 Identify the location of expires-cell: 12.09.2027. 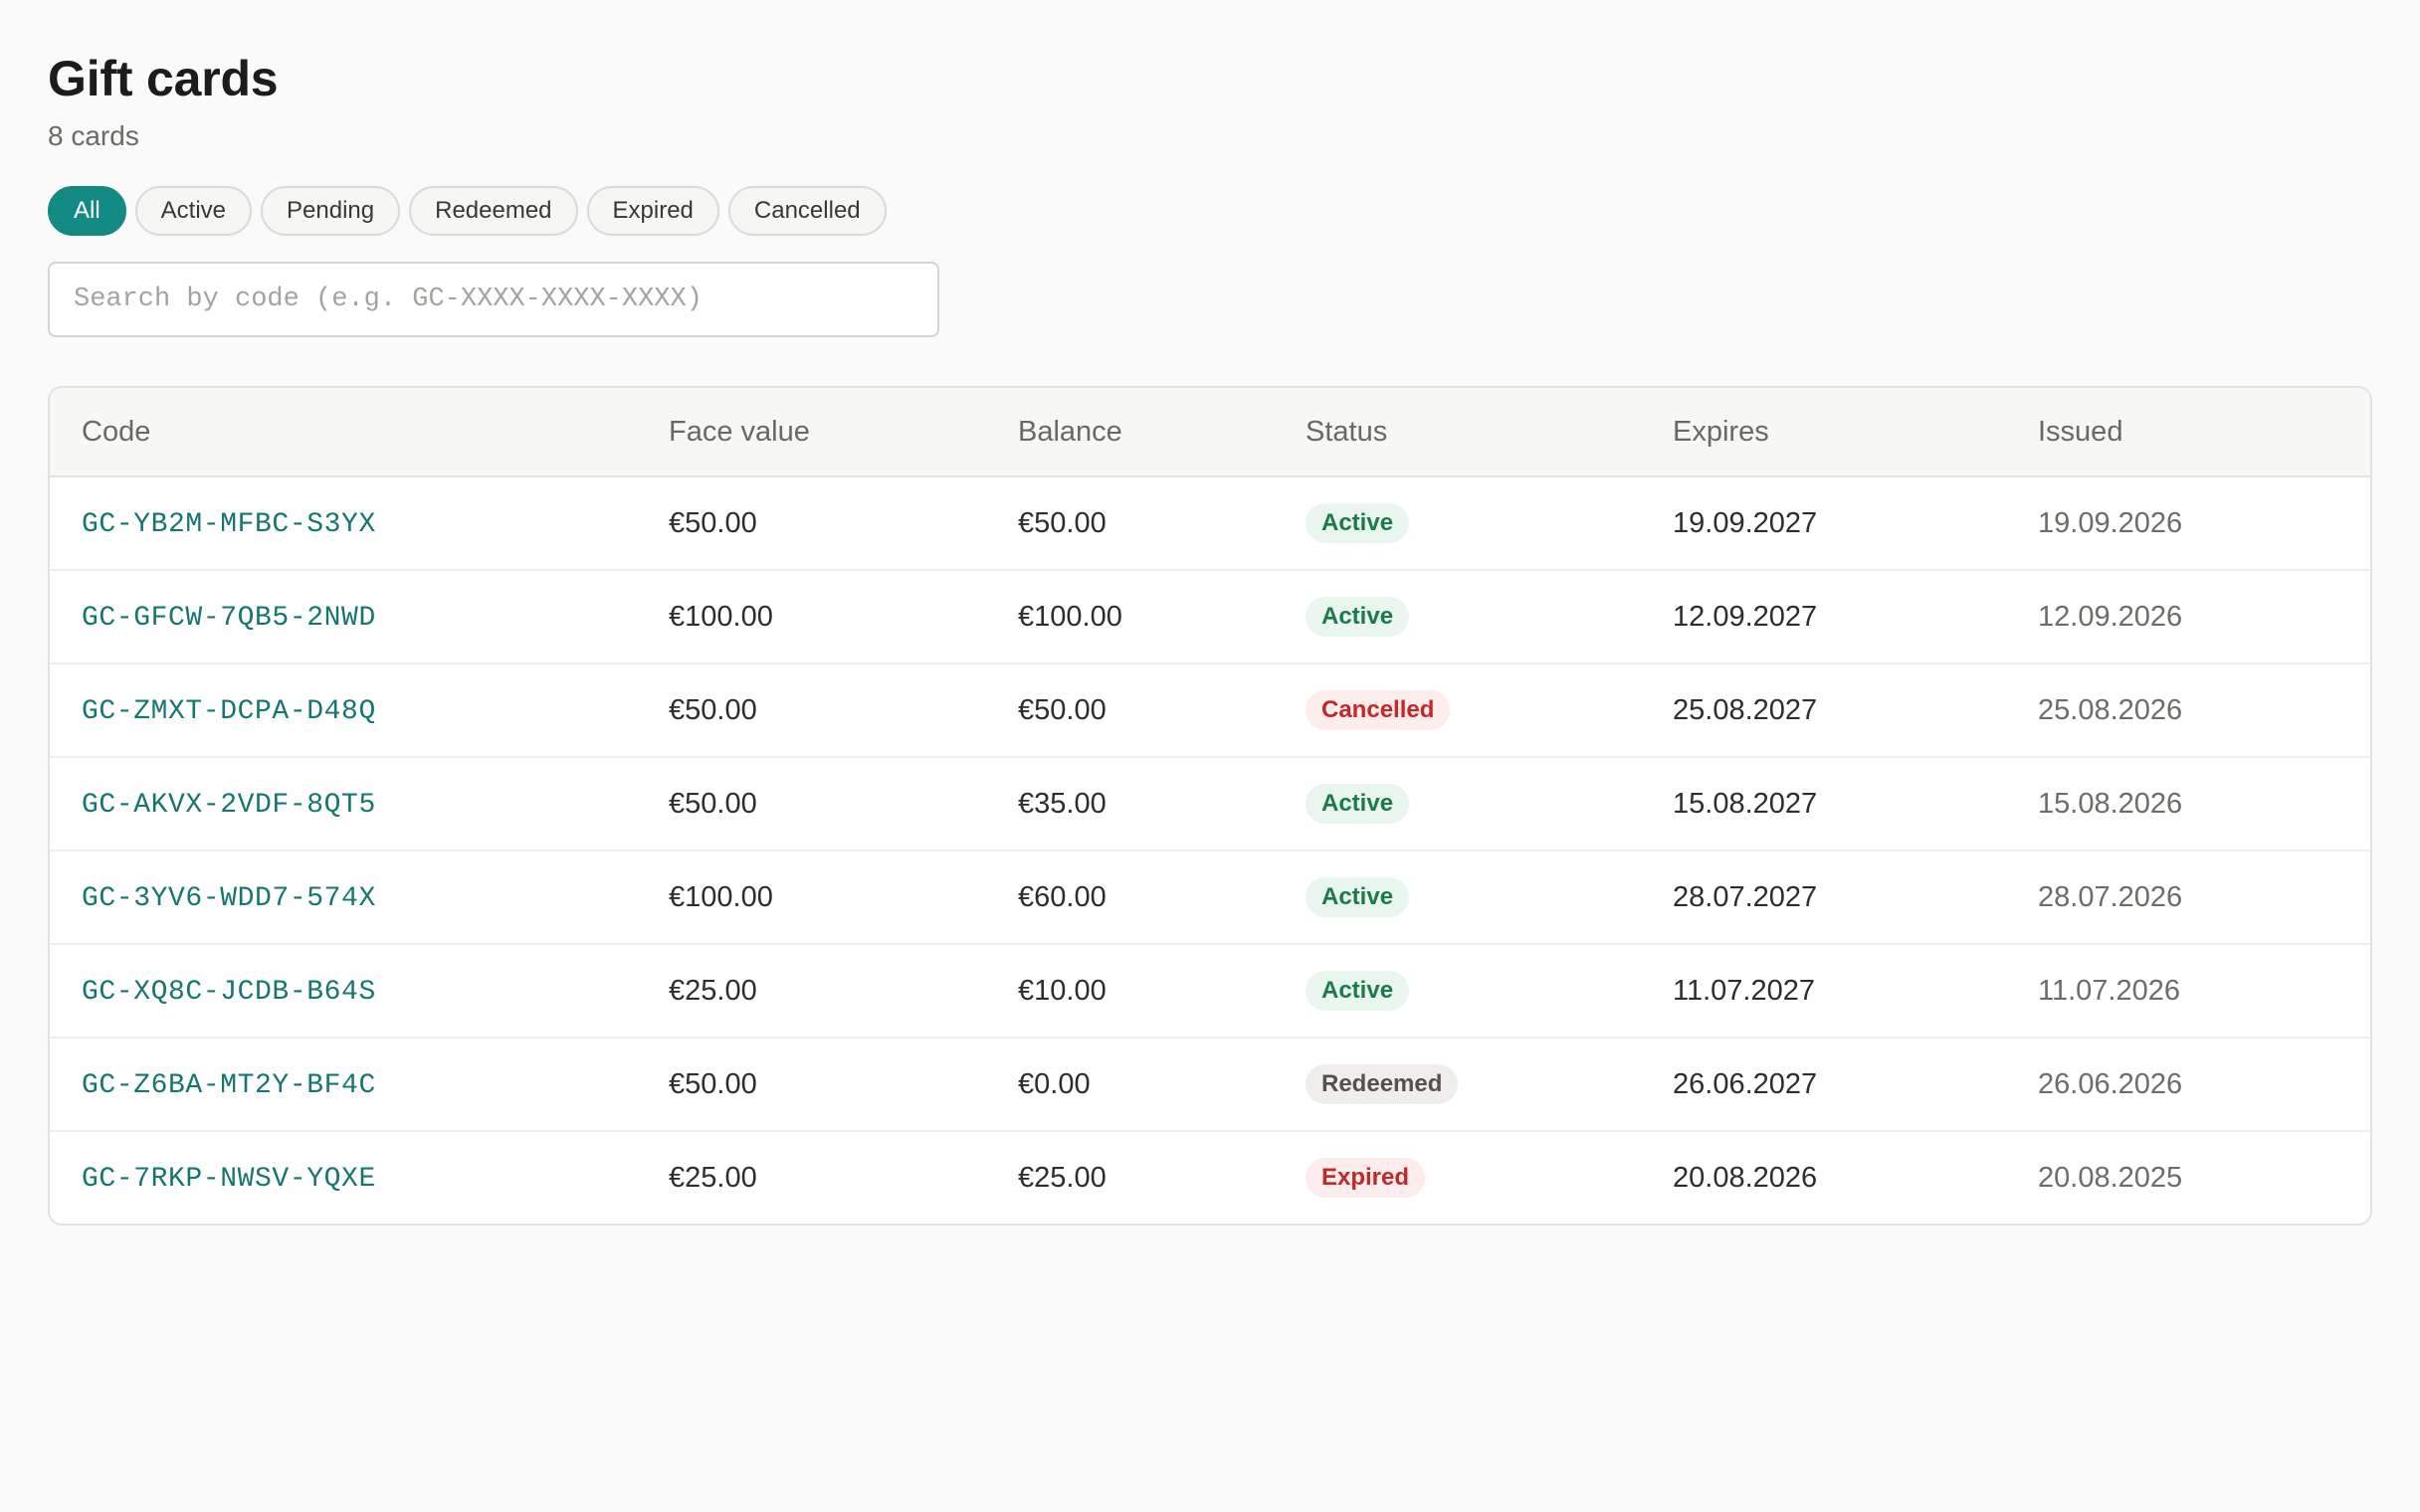
(1855, 617).